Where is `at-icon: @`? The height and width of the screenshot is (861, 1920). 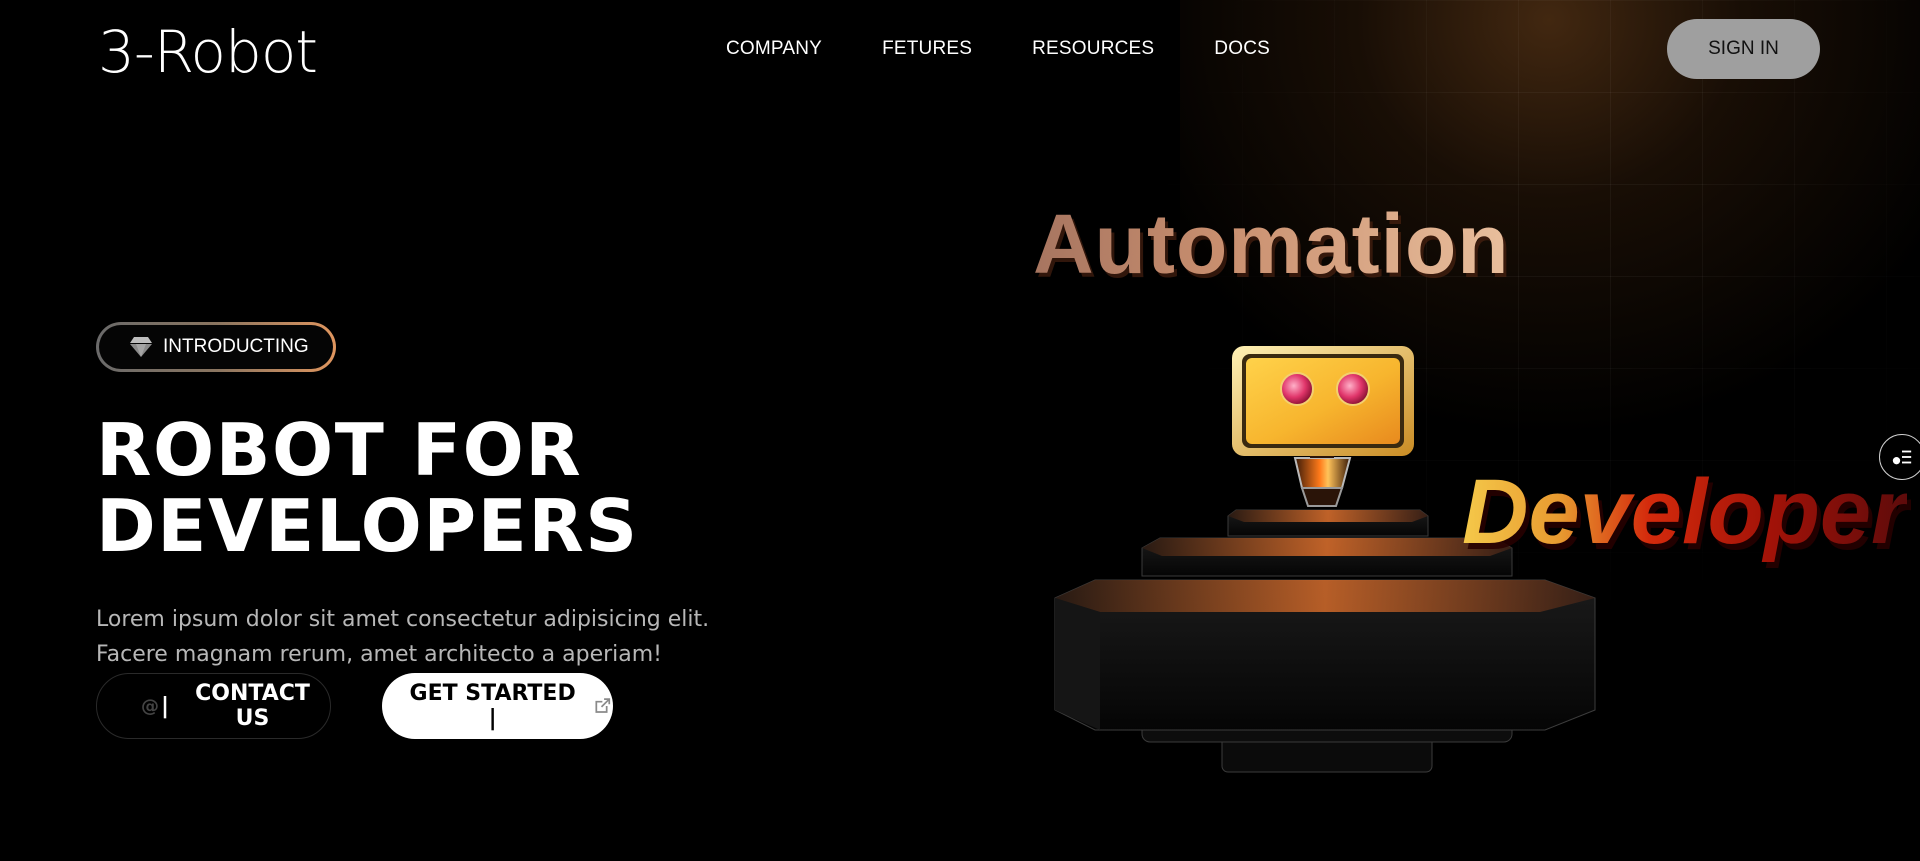 at-icon: @ is located at coordinates (150, 706).